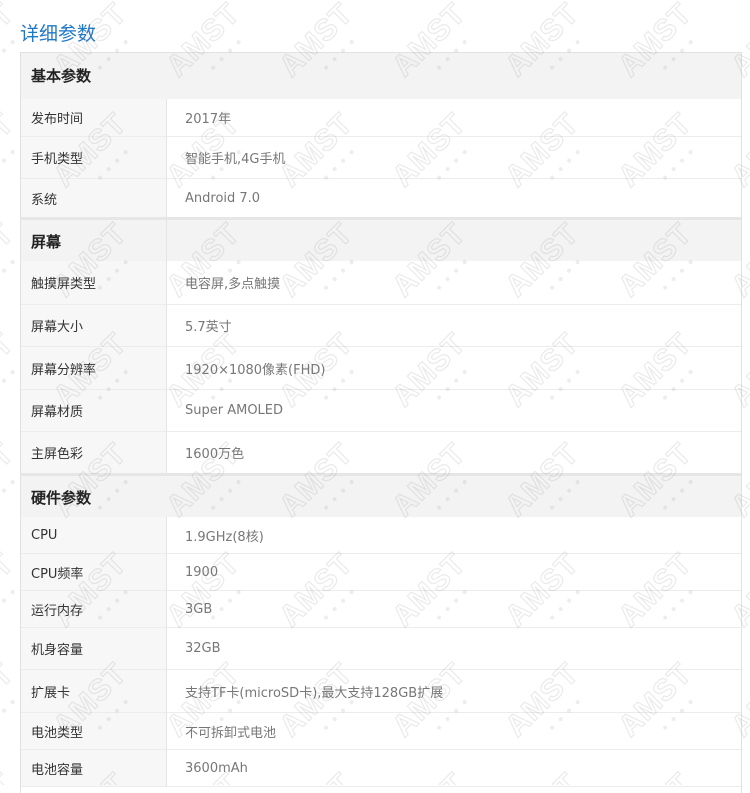 The height and width of the screenshot is (793, 750). I want to click on group-header-screen: 屏幕, so click(381, 239).